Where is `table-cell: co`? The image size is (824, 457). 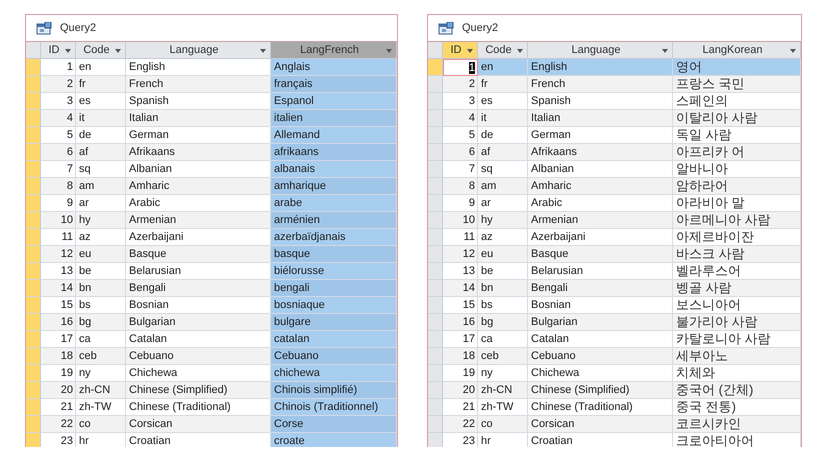 table-cell: co is located at coordinates (101, 424).